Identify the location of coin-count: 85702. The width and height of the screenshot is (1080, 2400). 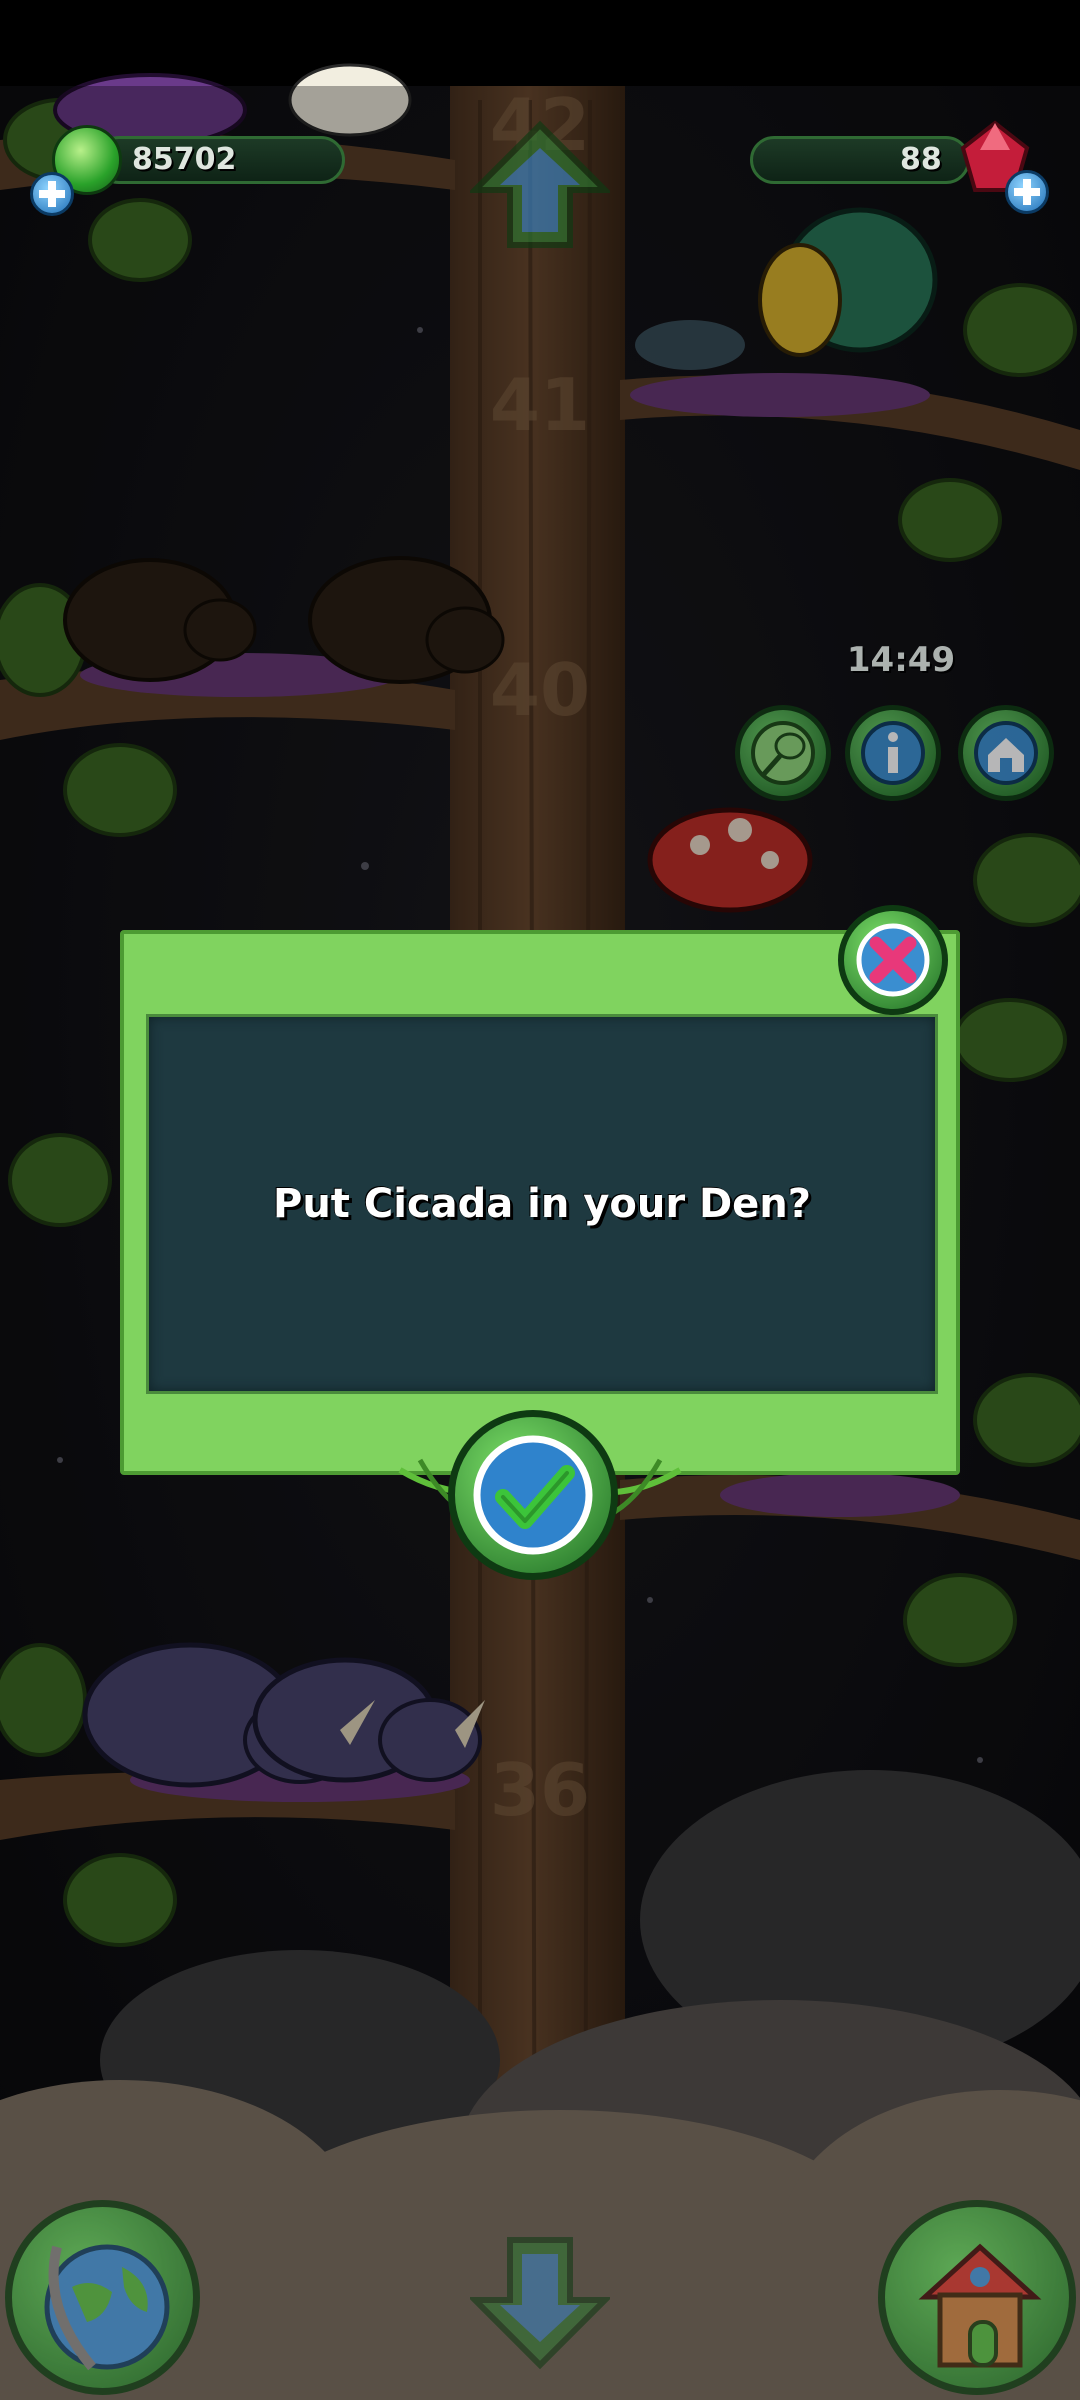
(184, 159).